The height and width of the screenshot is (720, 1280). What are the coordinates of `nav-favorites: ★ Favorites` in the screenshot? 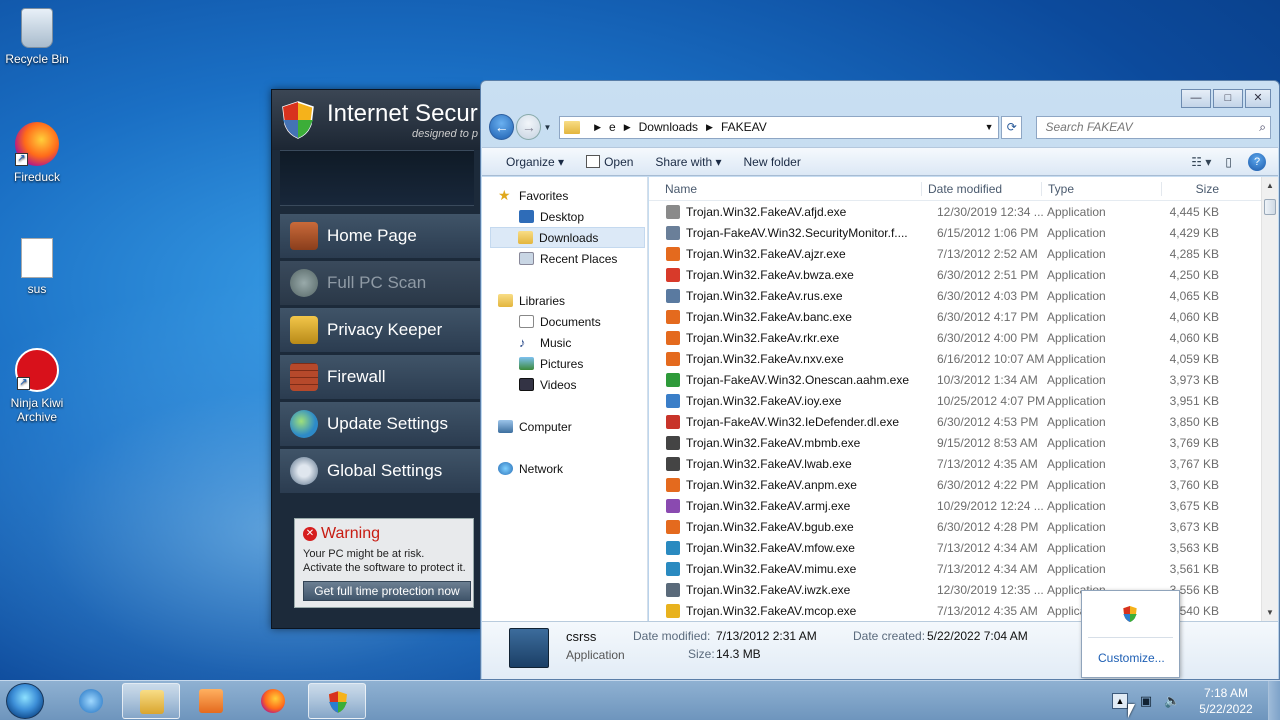 It's located at (564, 195).